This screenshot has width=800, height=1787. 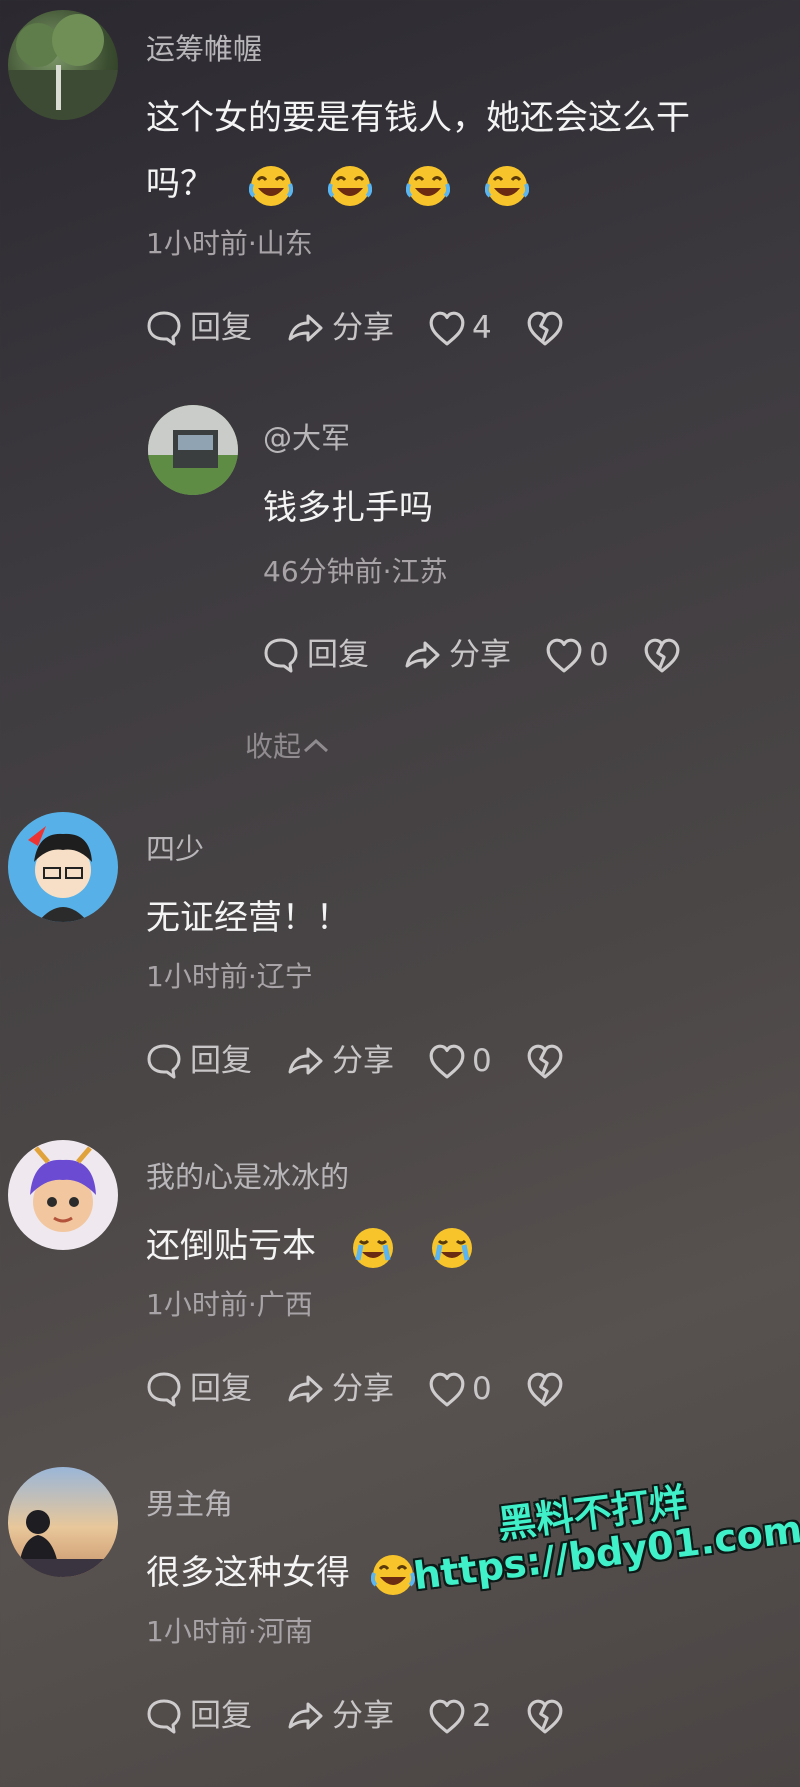 I want to click on username: 四少, so click(x=175, y=847).